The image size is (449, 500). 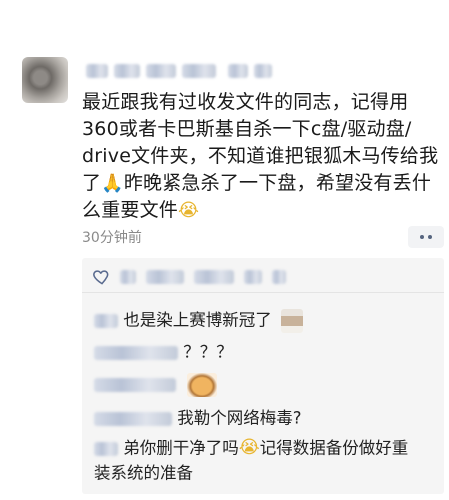 I want to click on post-line: 了, so click(x=92, y=183).